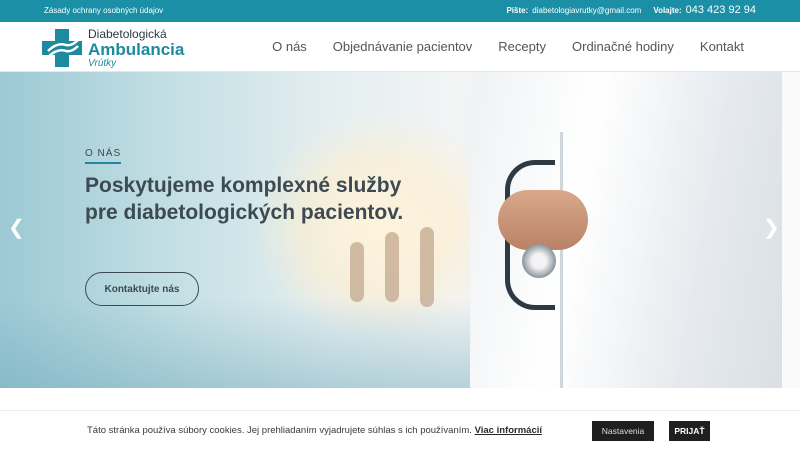 The width and height of the screenshot is (800, 450). I want to click on contact-us-button: Kontaktujte nás, so click(142, 289).